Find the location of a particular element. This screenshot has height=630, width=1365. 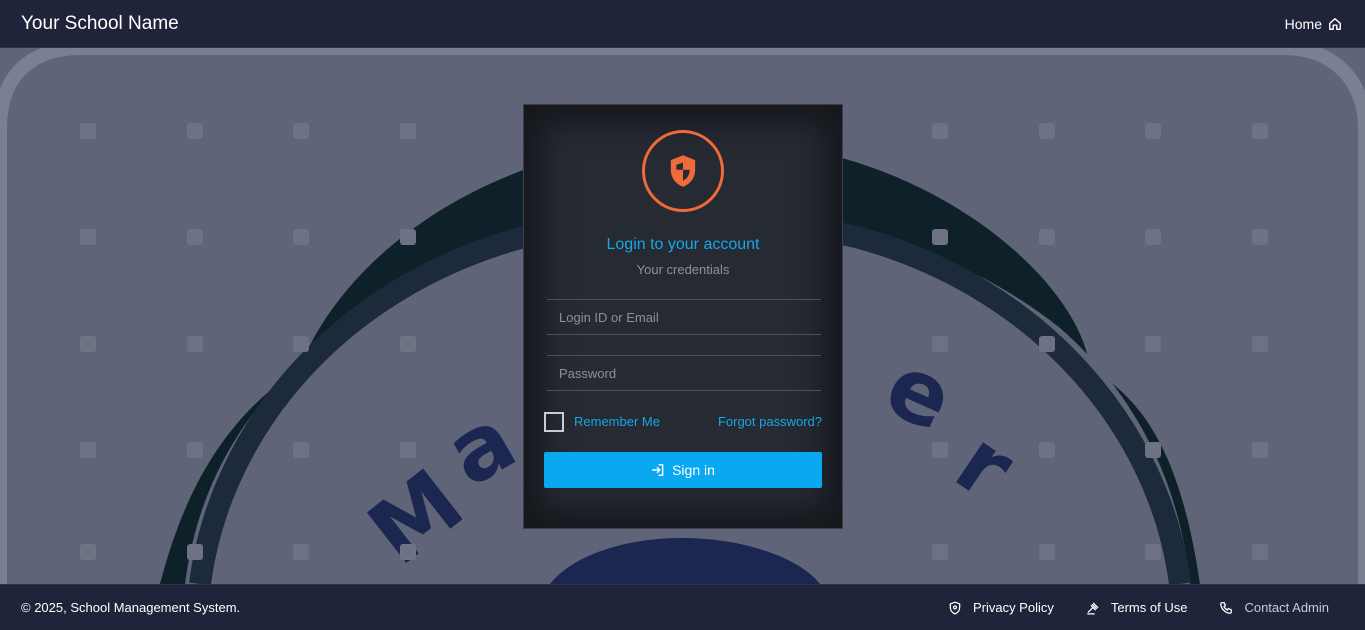

gavel-icon is located at coordinates (1092, 608).